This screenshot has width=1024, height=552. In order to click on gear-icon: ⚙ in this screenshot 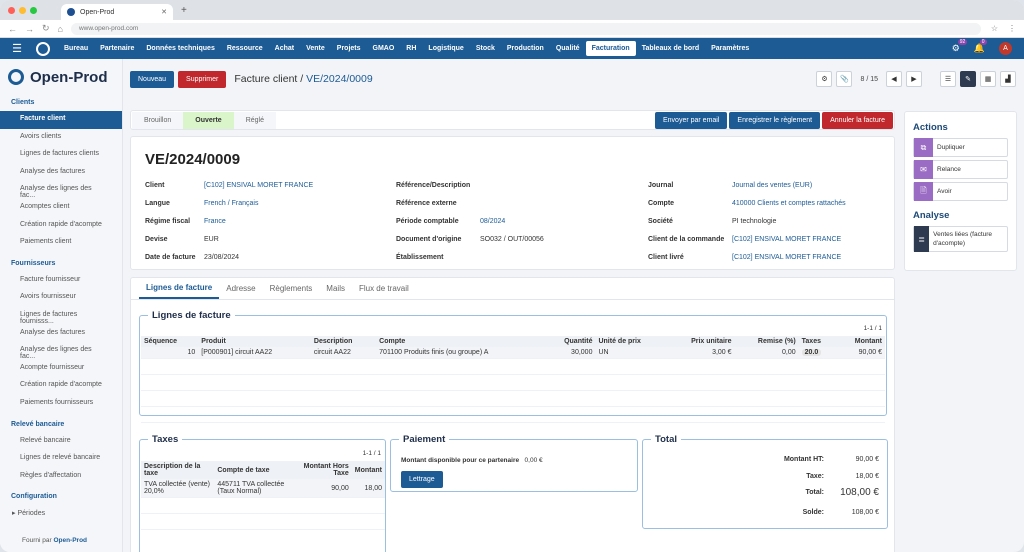, I will do `click(824, 79)`.